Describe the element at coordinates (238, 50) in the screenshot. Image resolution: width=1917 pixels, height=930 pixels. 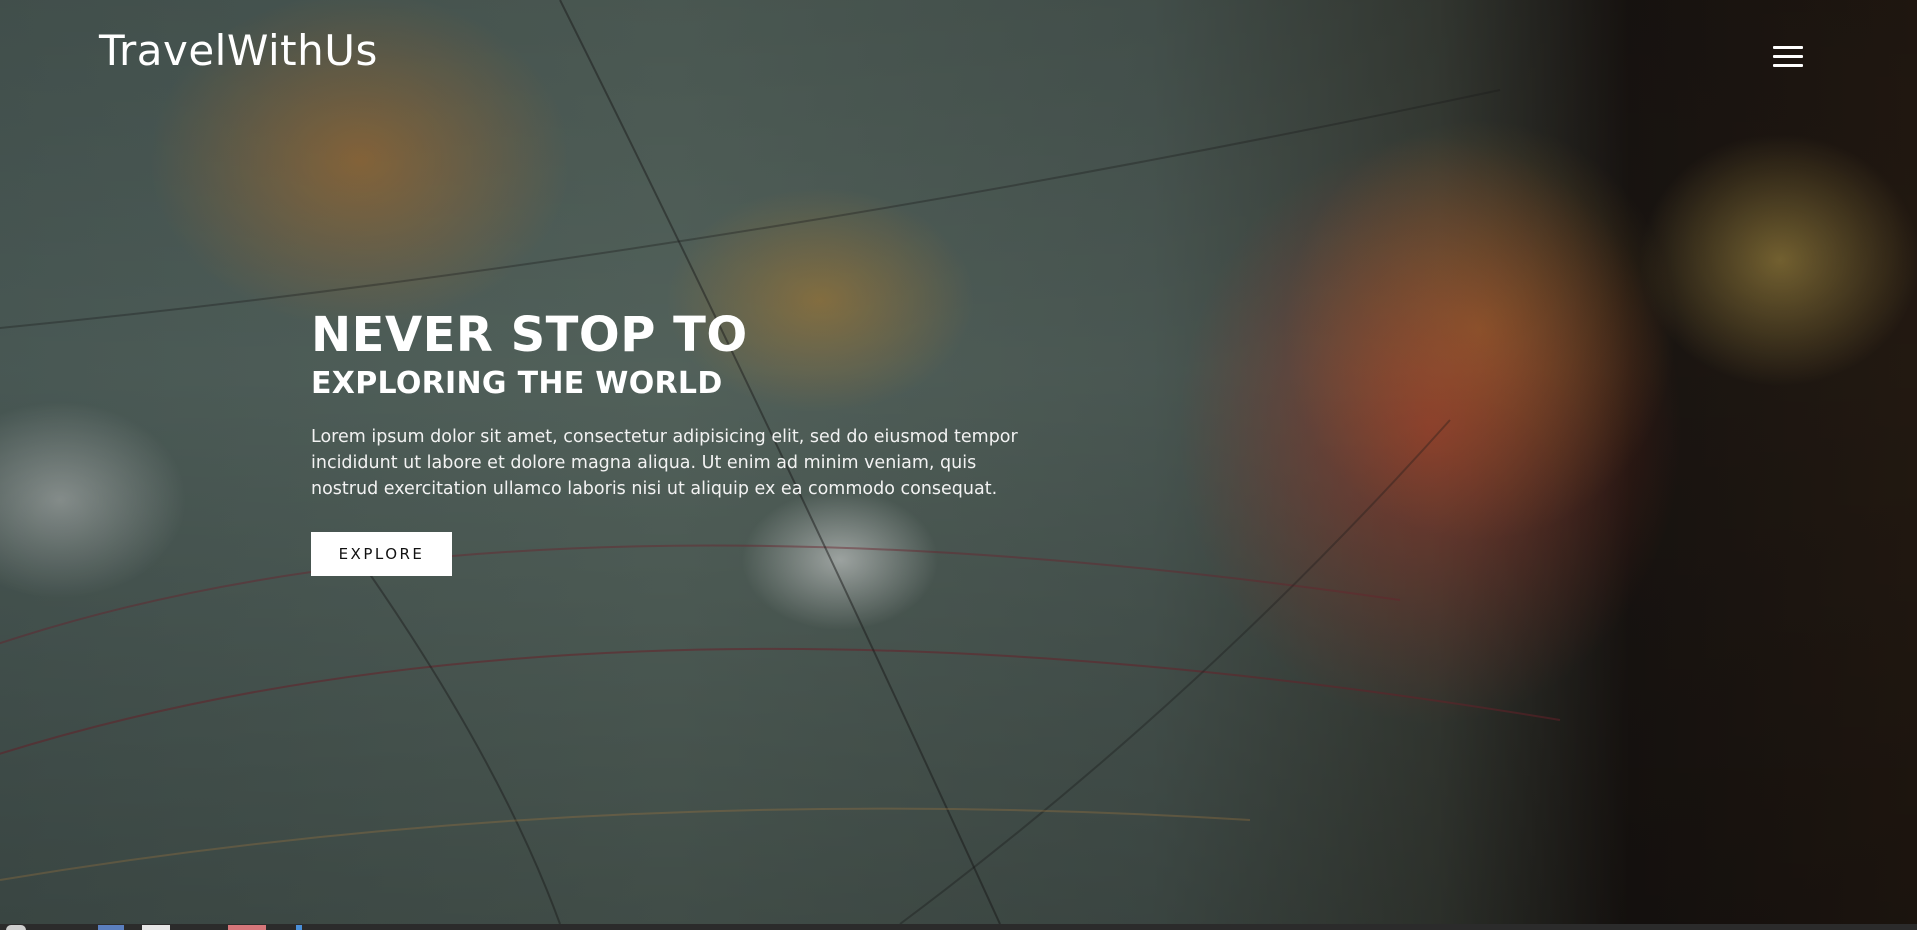
I see `brand-logo: TravelWithUs` at that location.